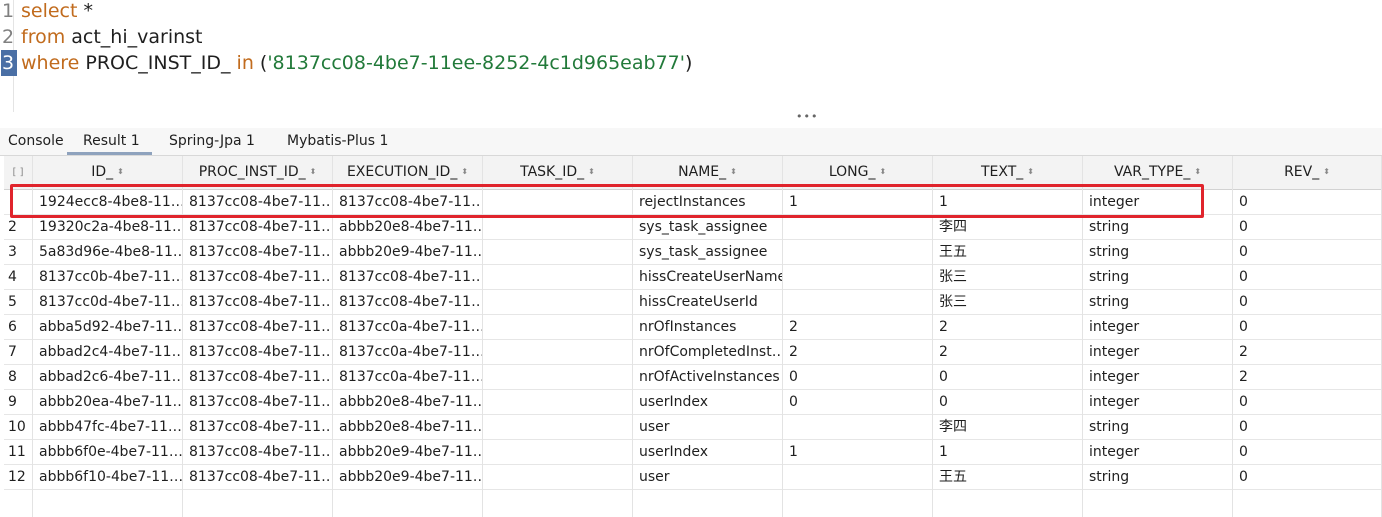 The height and width of the screenshot is (517, 1382). Describe the element at coordinates (36, 141) in the screenshot. I see `tab-console: Console` at that location.